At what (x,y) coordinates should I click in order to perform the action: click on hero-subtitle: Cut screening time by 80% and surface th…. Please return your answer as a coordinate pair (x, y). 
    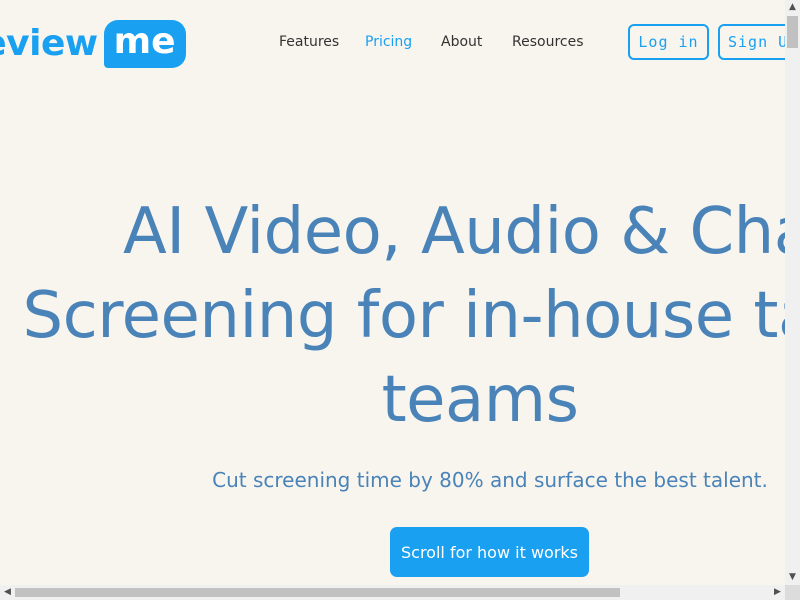
    Looking at the image, I should click on (490, 480).